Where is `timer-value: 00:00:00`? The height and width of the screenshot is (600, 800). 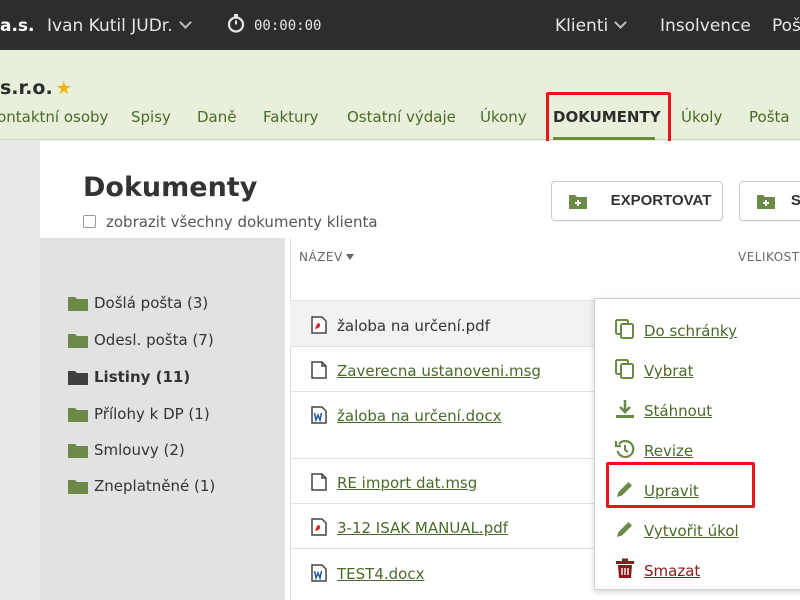 timer-value: 00:00:00 is located at coordinates (288, 26).